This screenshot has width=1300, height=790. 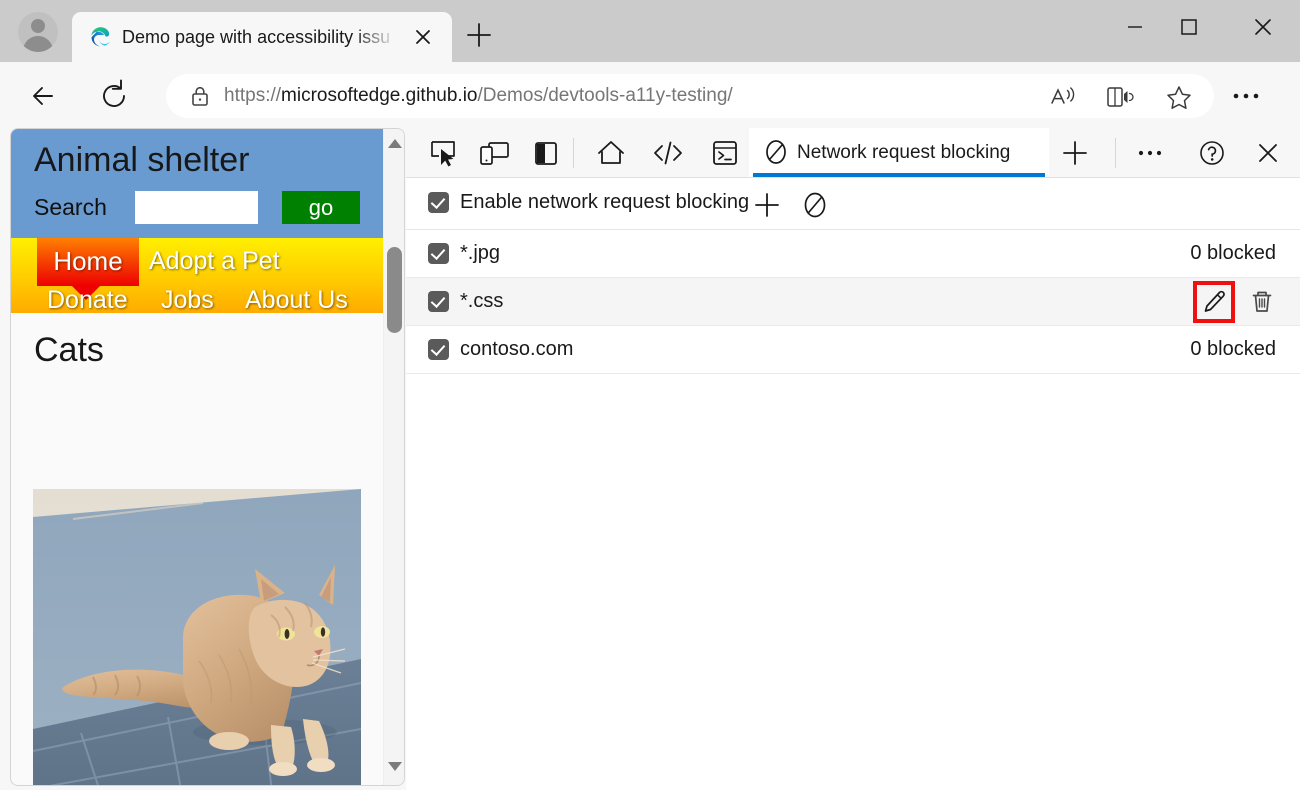 I want to click on pattern-name: *.css, so click(x=482, y=301).